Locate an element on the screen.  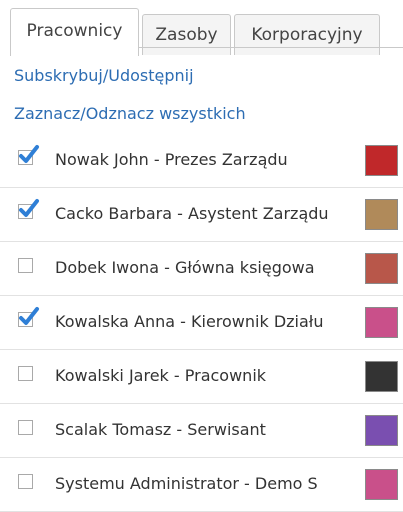
tab-bar: Pracownicy Zasoby Korporacyjny is located at coordinates (206, 32).